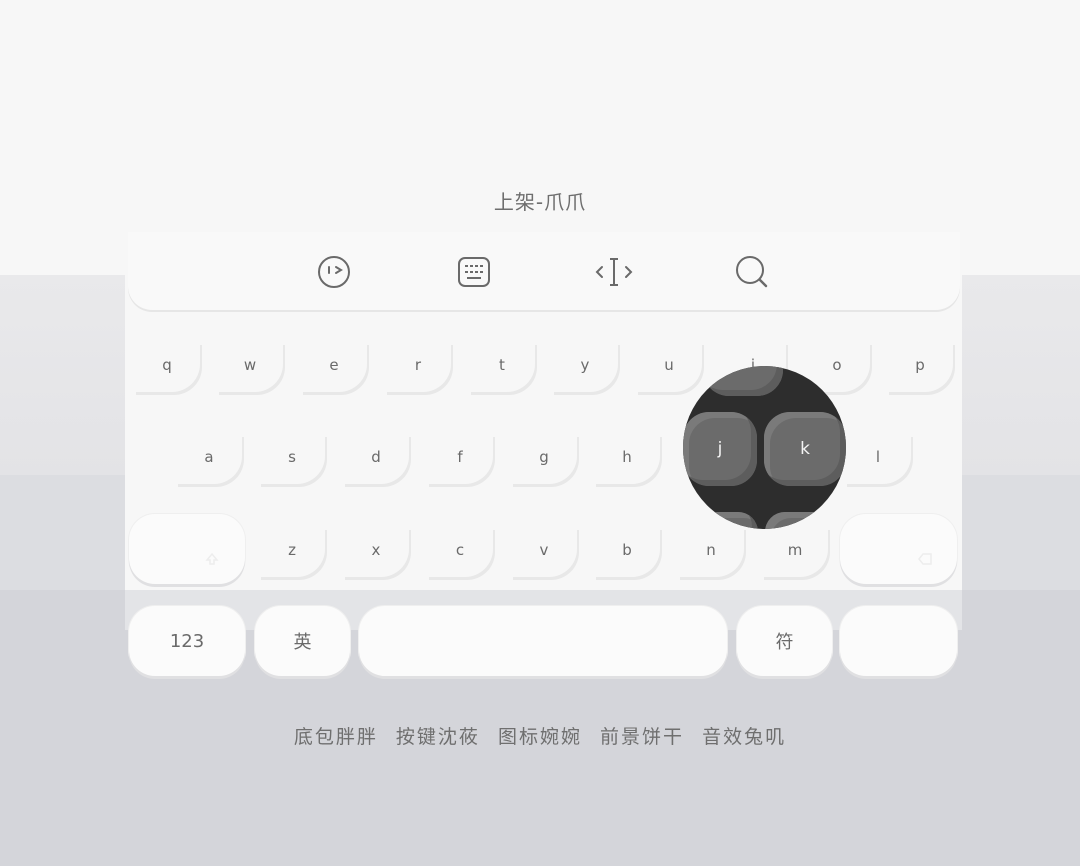  I want to click on key-n: n, so click(711, 550).